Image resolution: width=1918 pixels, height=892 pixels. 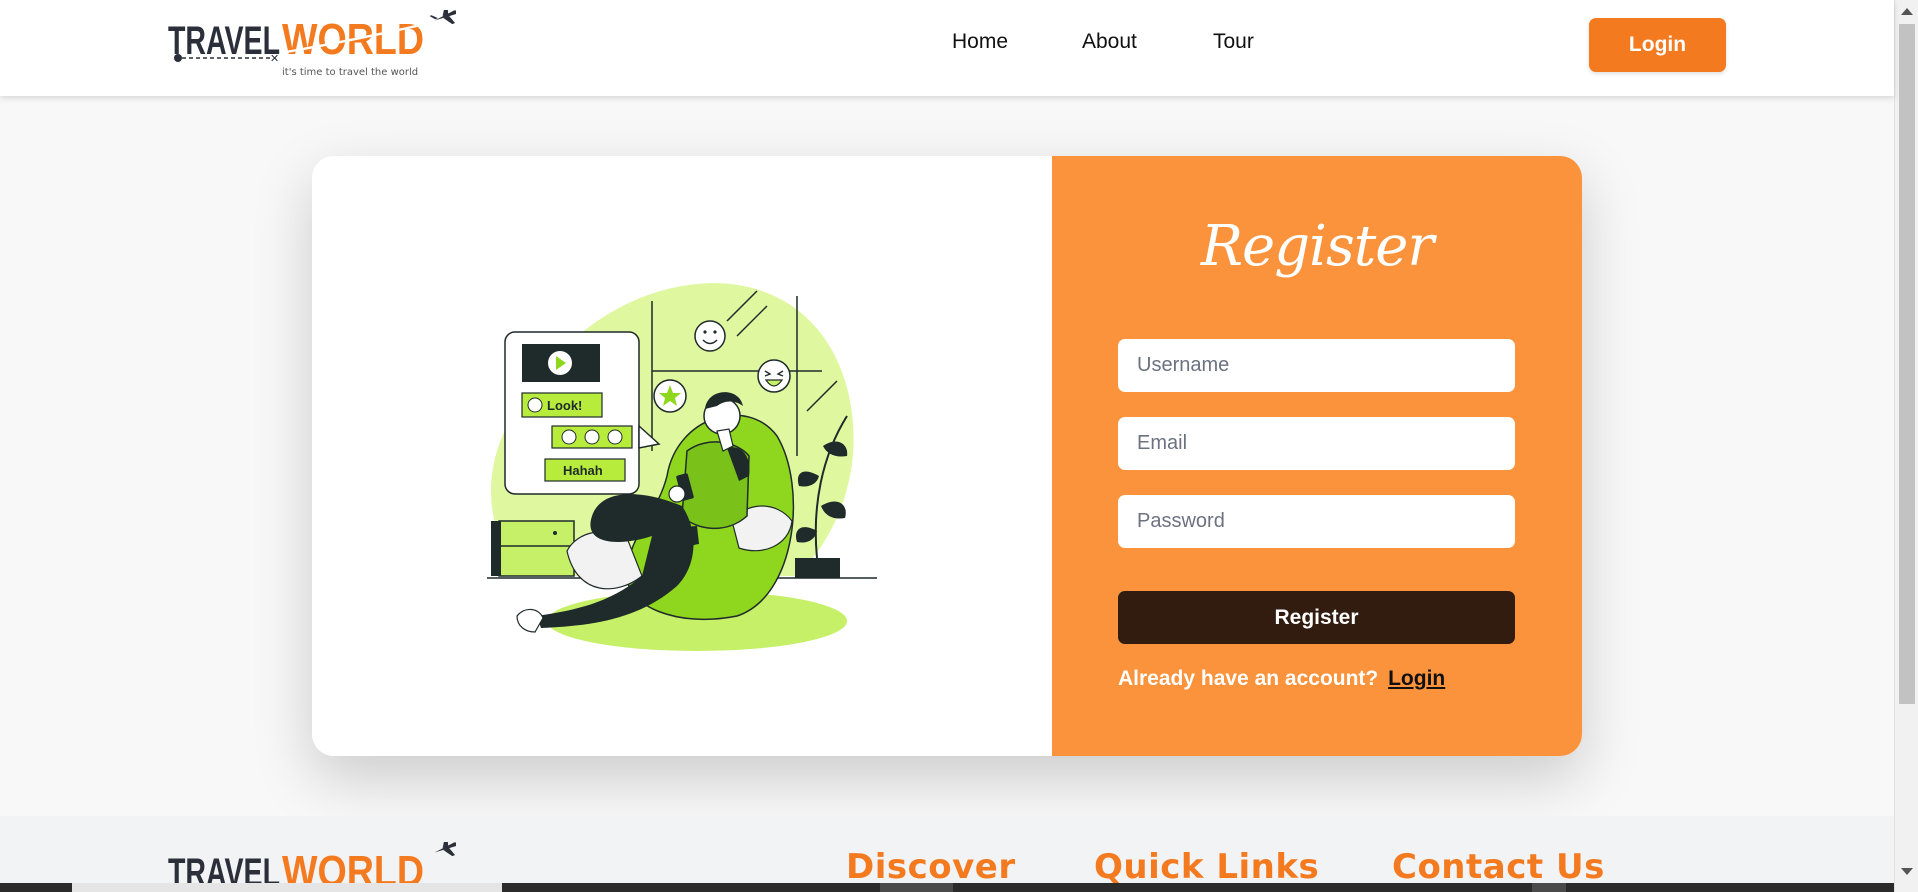 I want to click on bottom-overlay-bar, so click(x=947, y=887).